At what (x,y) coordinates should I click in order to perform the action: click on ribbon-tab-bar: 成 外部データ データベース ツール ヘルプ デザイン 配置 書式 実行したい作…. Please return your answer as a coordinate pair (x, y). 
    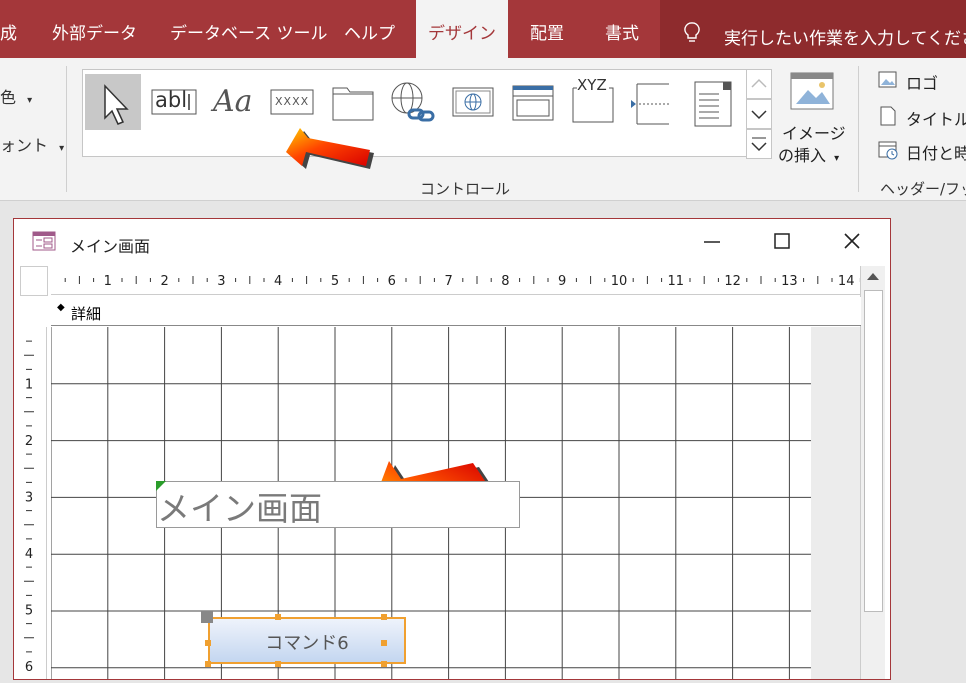
    Looking at the image, I should click on (483, 29).